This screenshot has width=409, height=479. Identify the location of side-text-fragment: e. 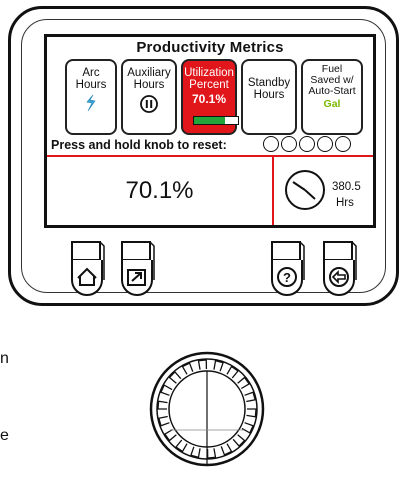
(4, 435).